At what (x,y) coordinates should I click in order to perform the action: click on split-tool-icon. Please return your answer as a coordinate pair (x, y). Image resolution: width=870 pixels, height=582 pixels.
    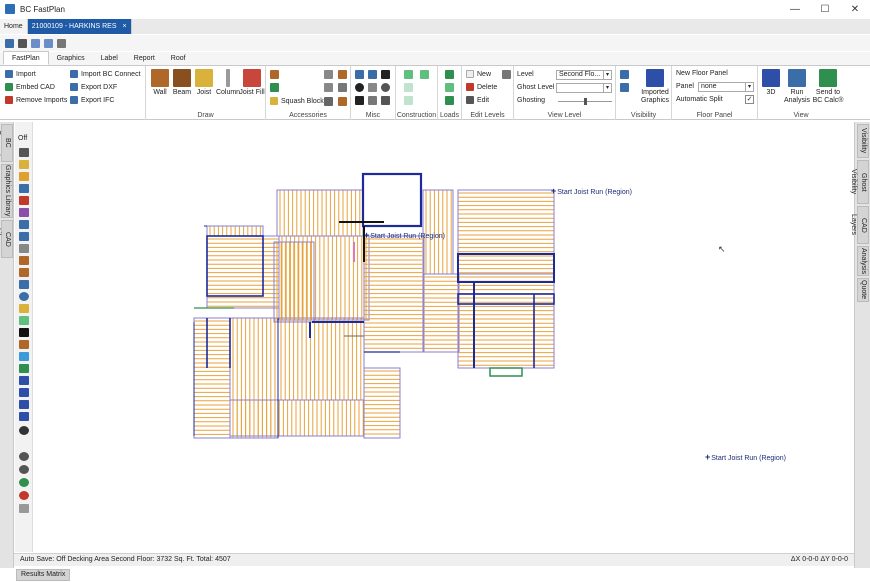
    Looking at the image, I should click on (24, 224).